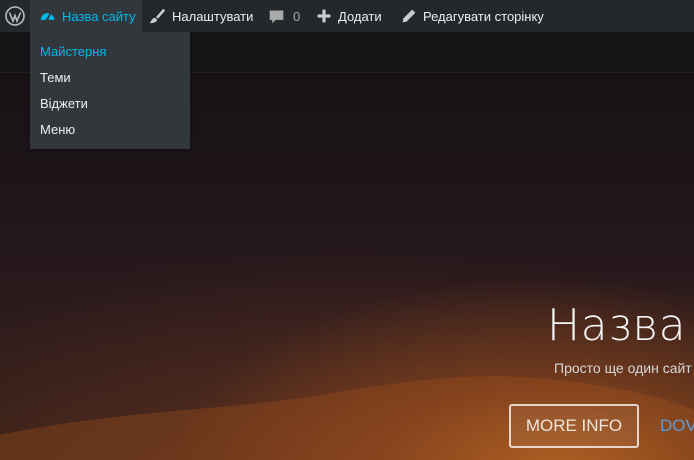  What do you see at coordinates (73, 52) in the screenshot?
I see `menu-item-dashboard: Майстерня` at bounding box center [73, 52].